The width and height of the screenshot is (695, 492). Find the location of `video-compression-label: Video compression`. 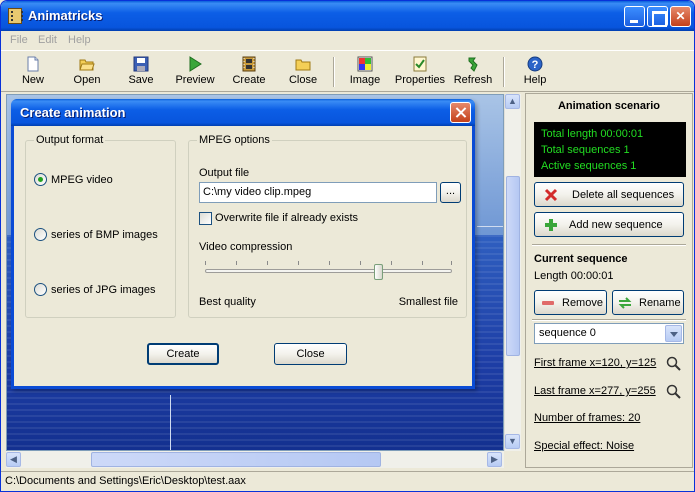

video-compression-label: Video compression is located at coordinates (246, 247).